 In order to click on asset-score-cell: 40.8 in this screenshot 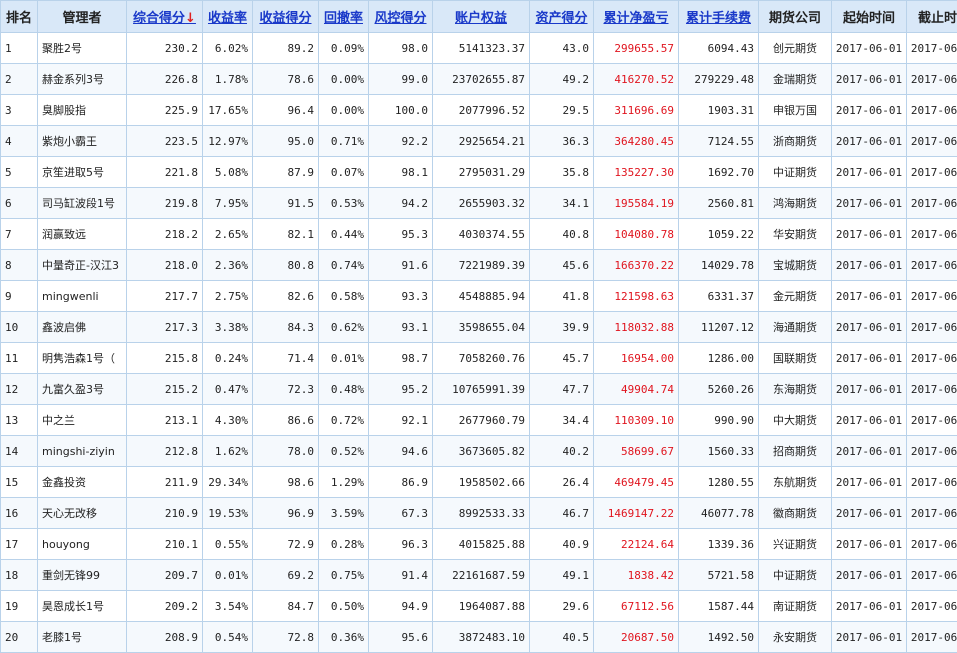, I will do `click(562, 234)`.